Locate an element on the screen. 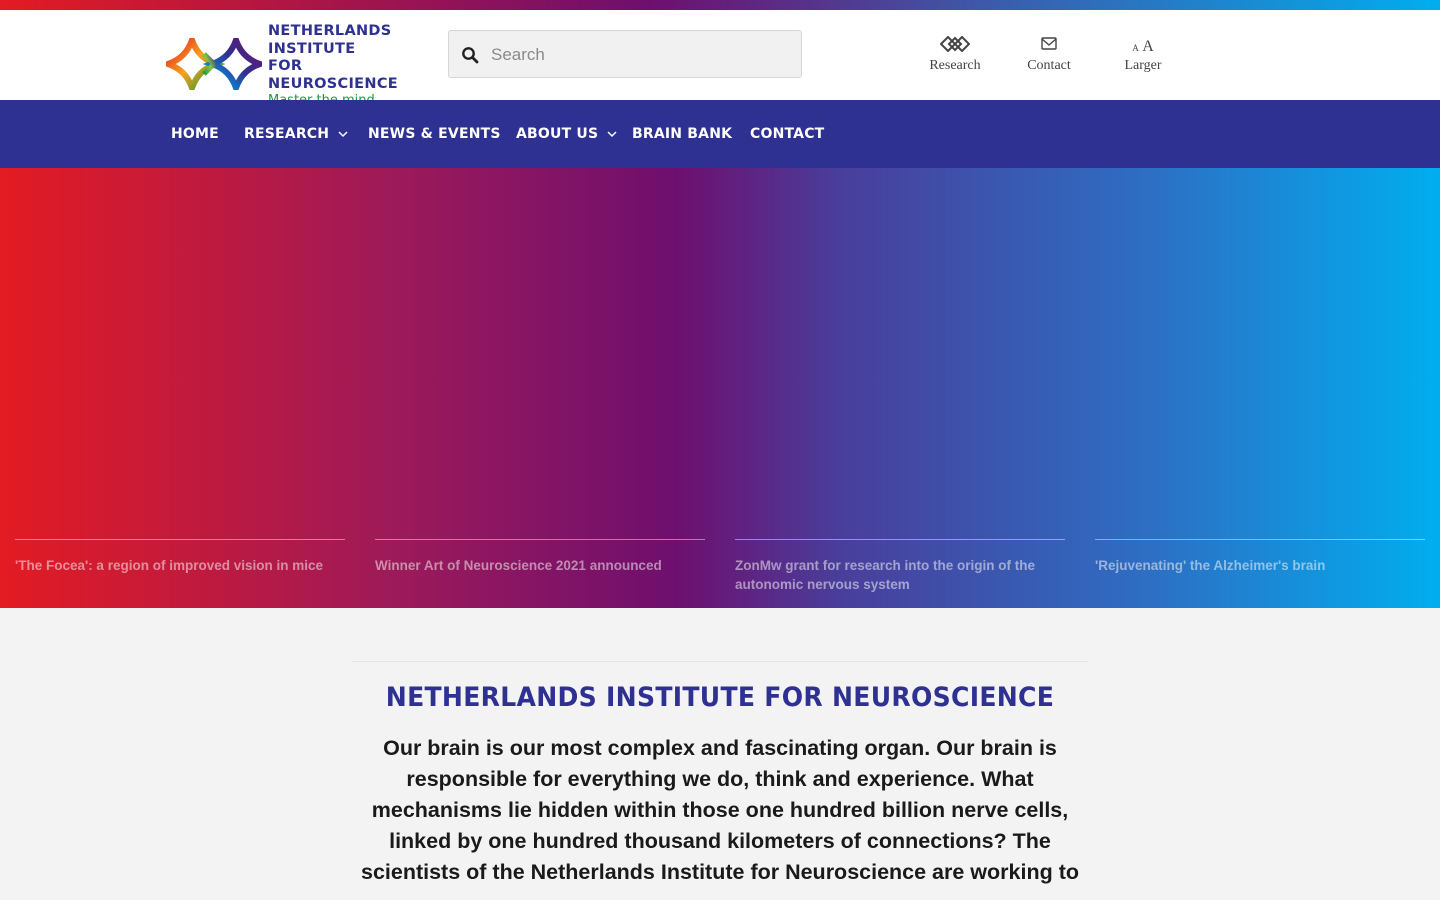  search-box is located at coordinates (625, 54).